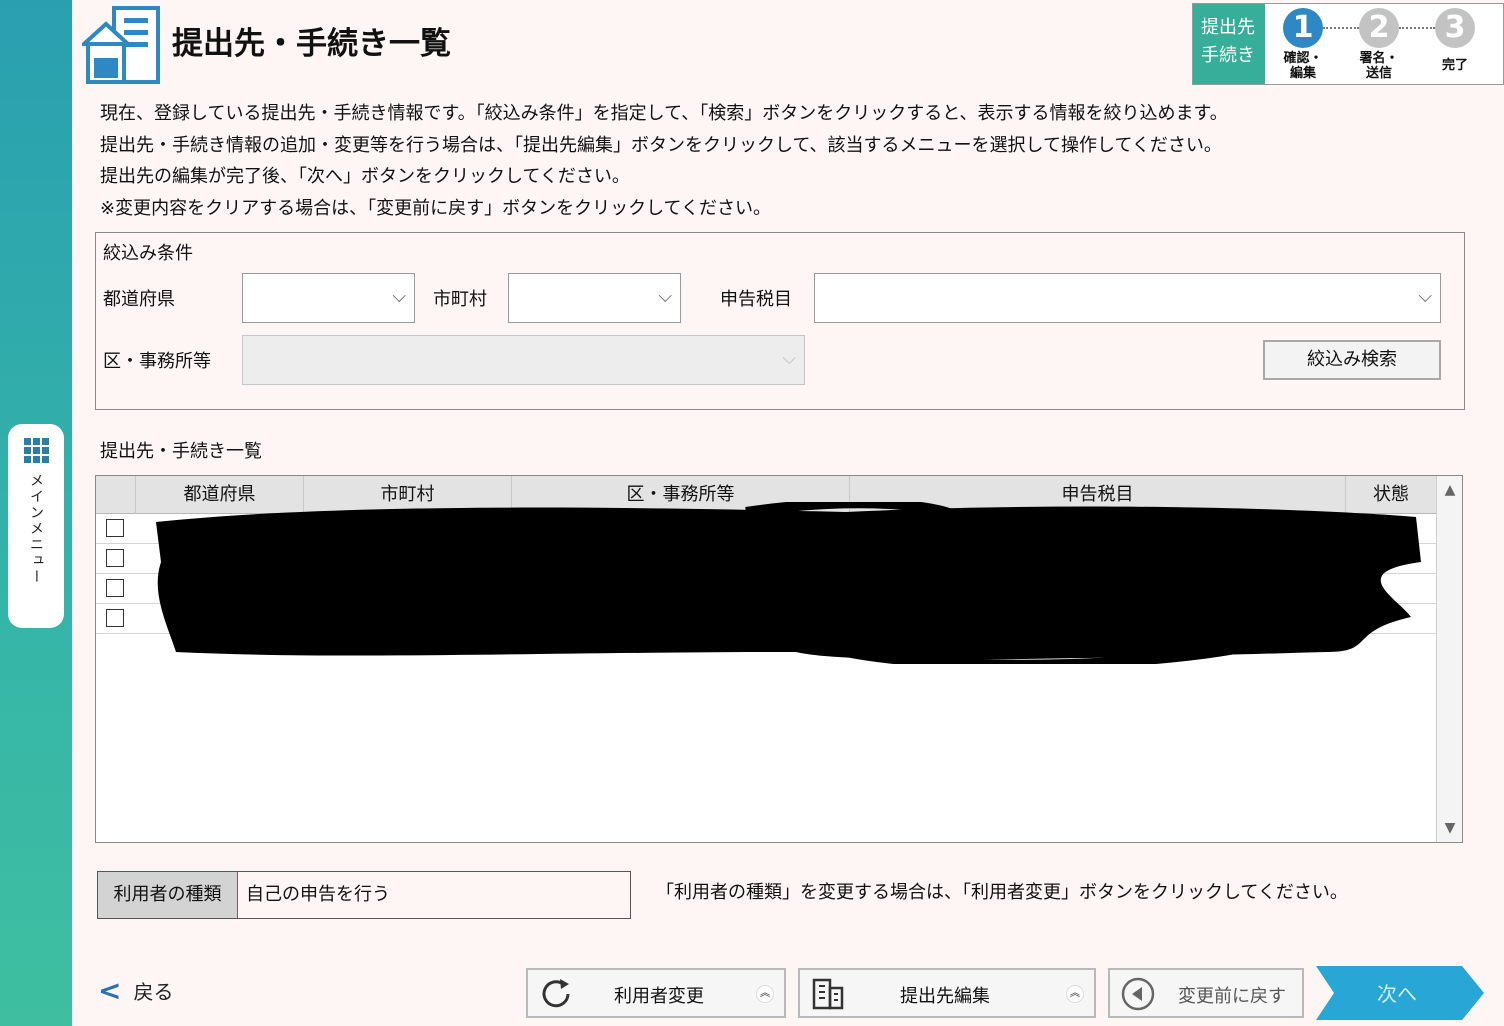 The height and width of the screenshot is (1026, 1504). I want to click on step-label: 確認・ 編集, so click(1303, 66).